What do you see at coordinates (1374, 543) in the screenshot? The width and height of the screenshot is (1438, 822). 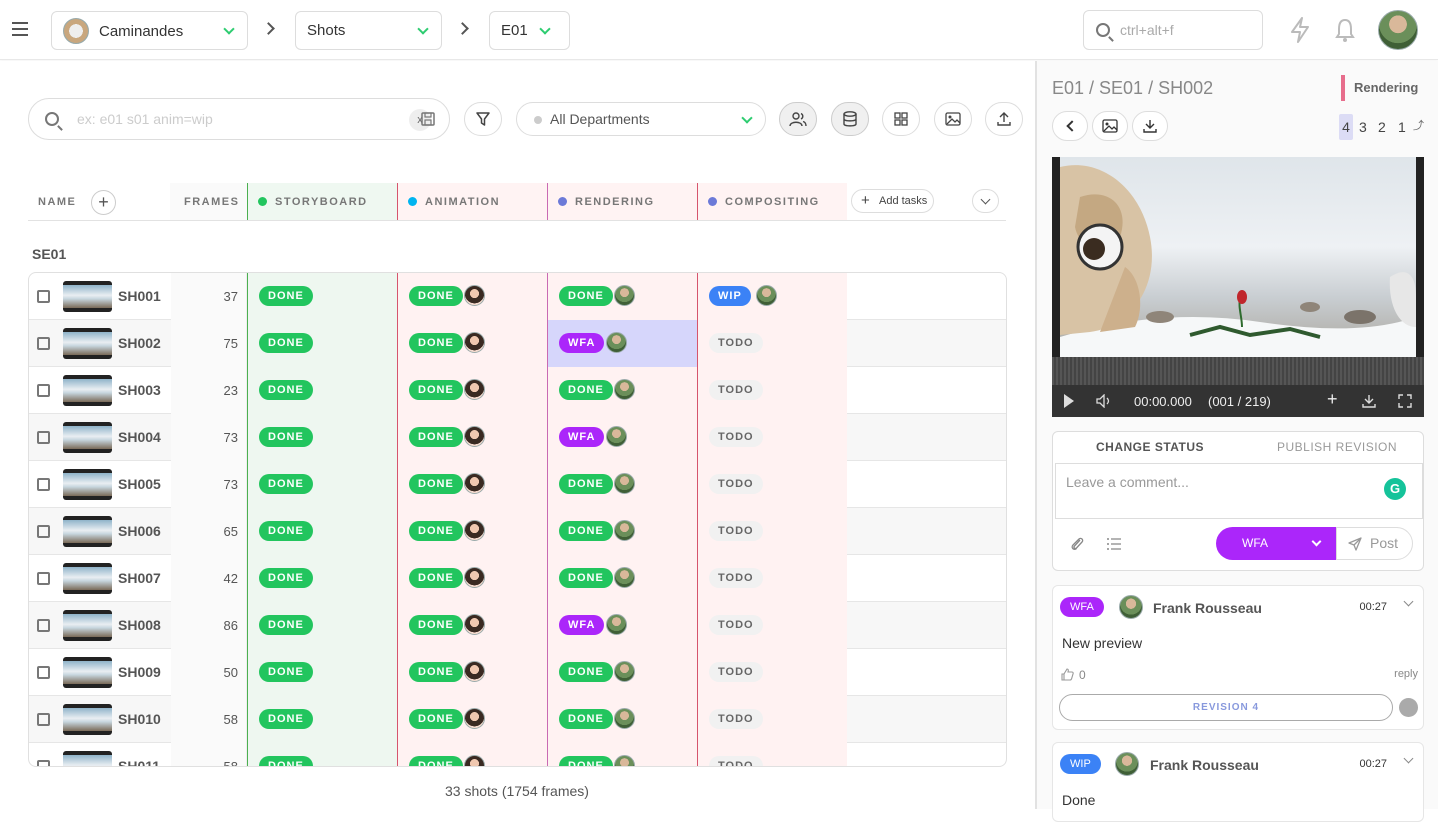 I see `post-button: Post` at bounding box center [1374, 543].